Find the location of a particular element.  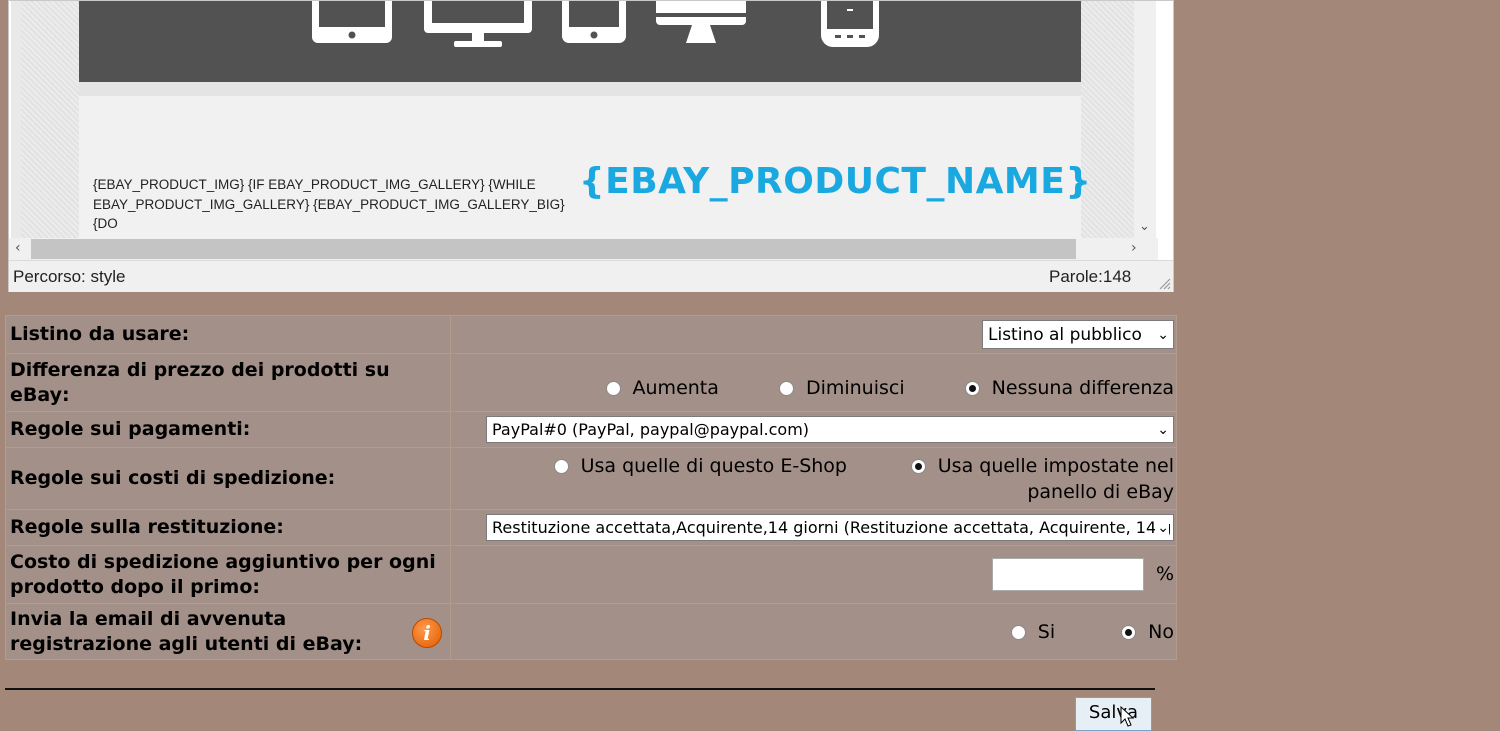

horizontal-scrollbar: ‹ › is located at coordinates (583, 249).